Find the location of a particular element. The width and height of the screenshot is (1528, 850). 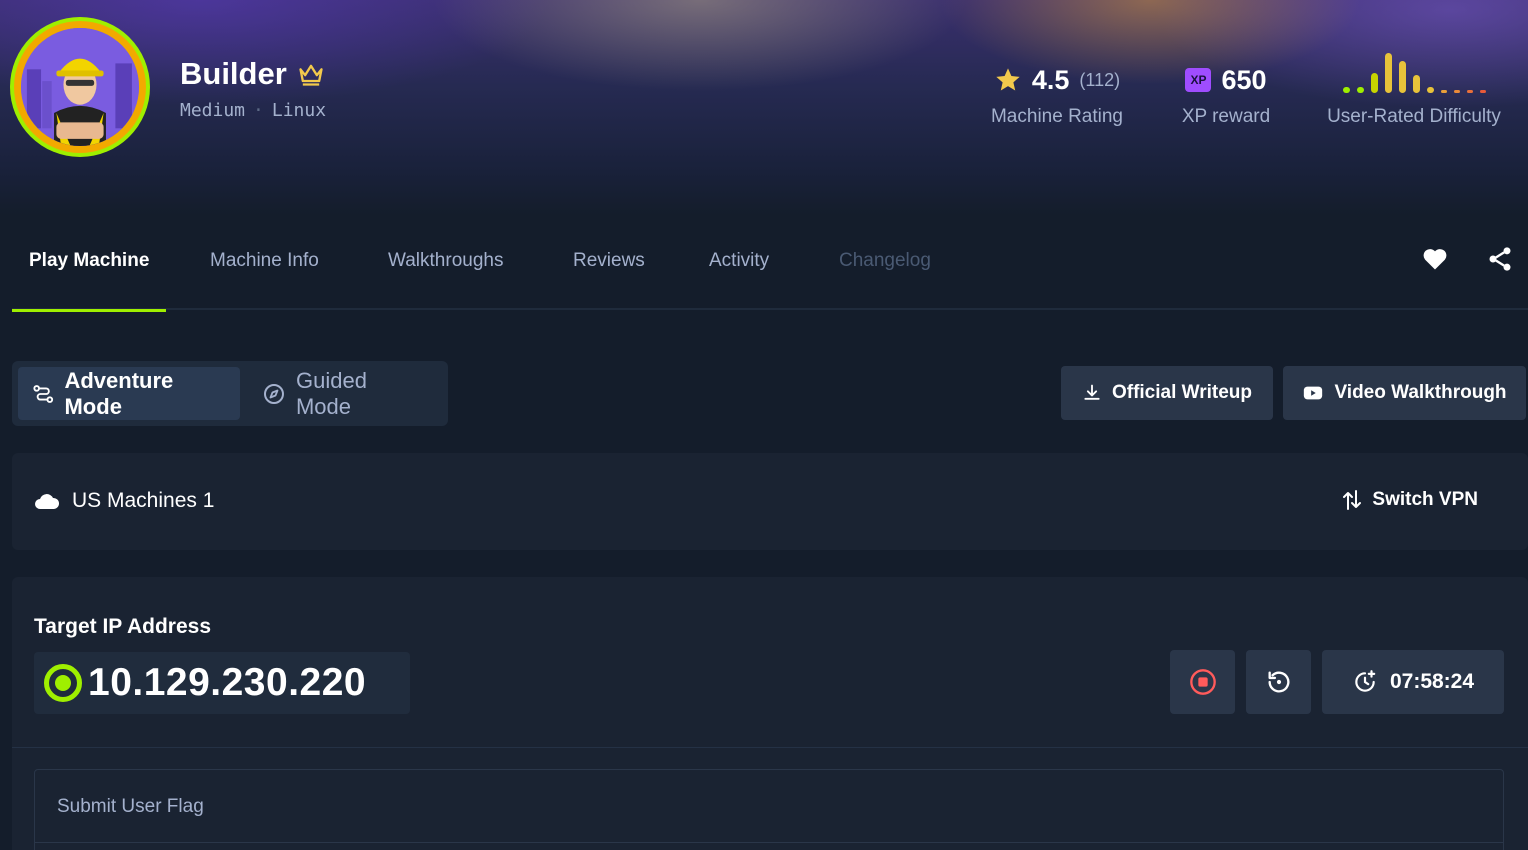

stop-machine-button is located at coordinates (1202, 682).